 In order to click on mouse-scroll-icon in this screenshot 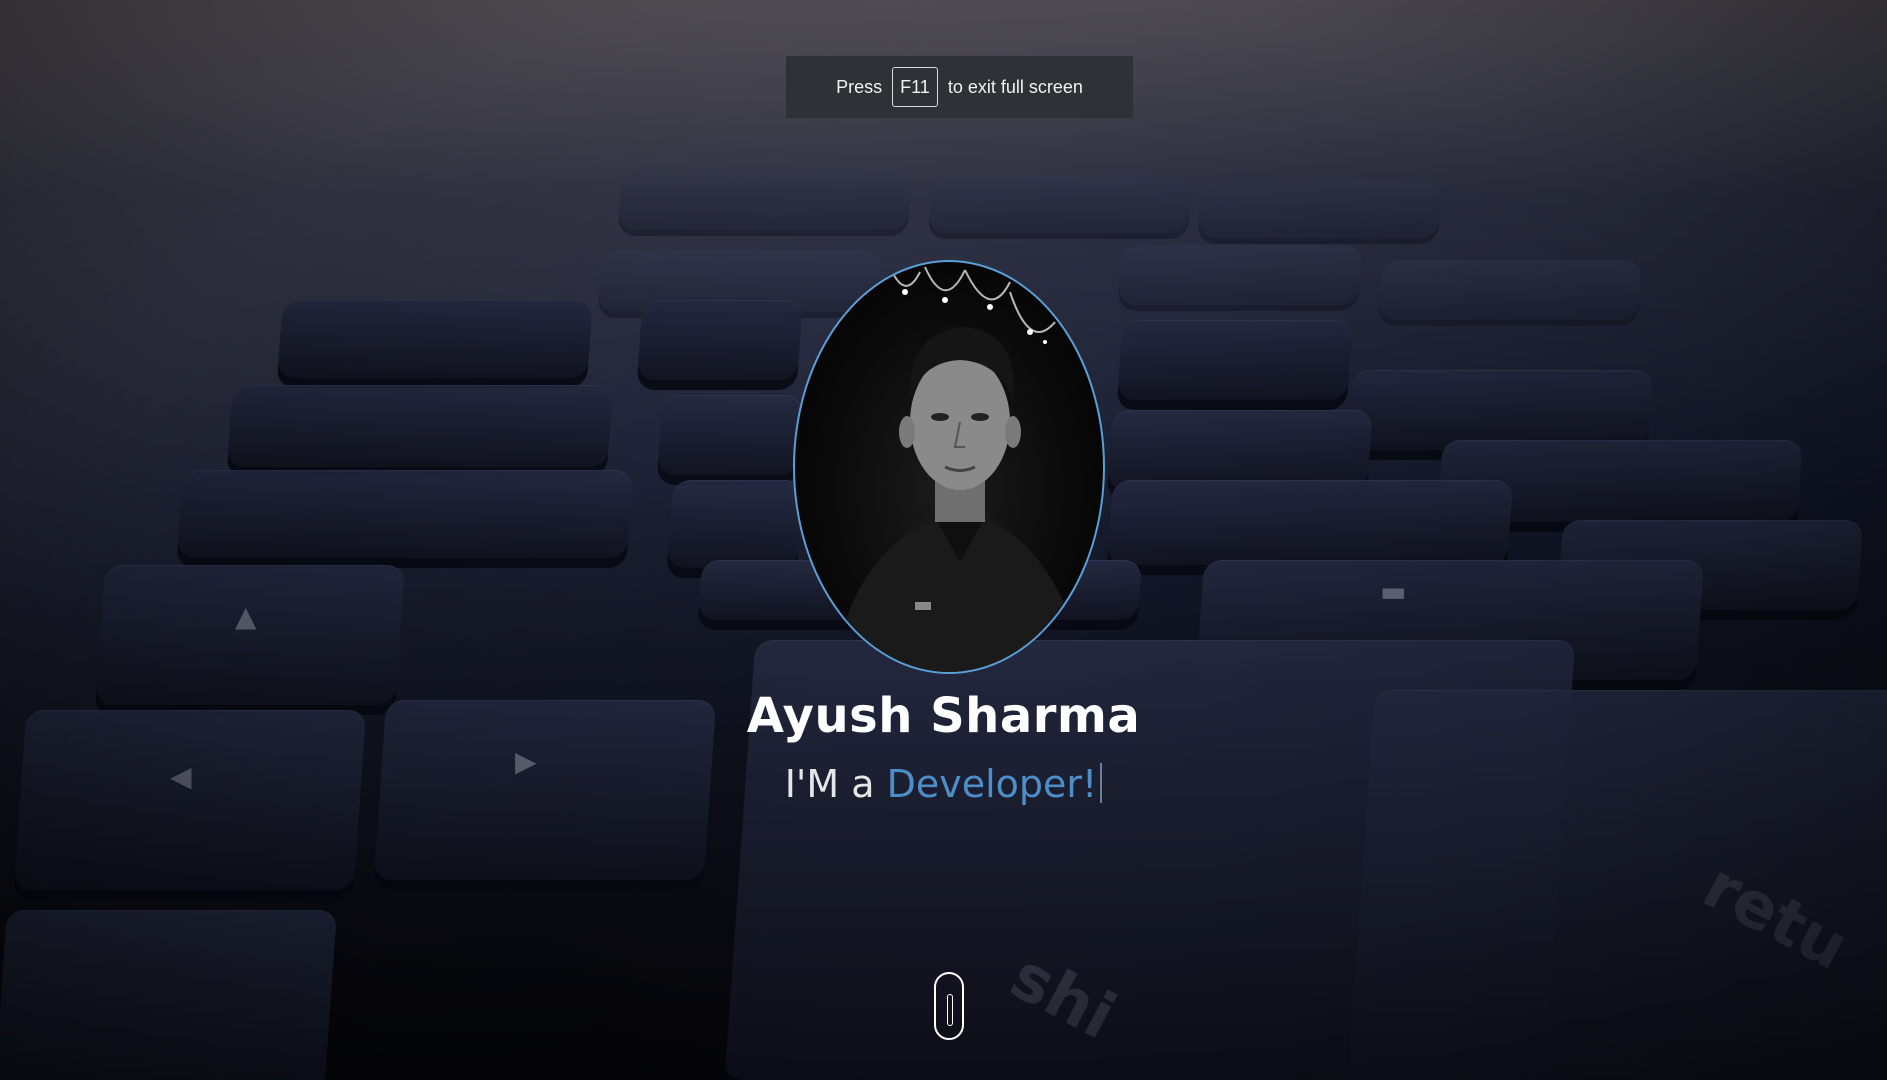, I will do `click(949, 1006)`.